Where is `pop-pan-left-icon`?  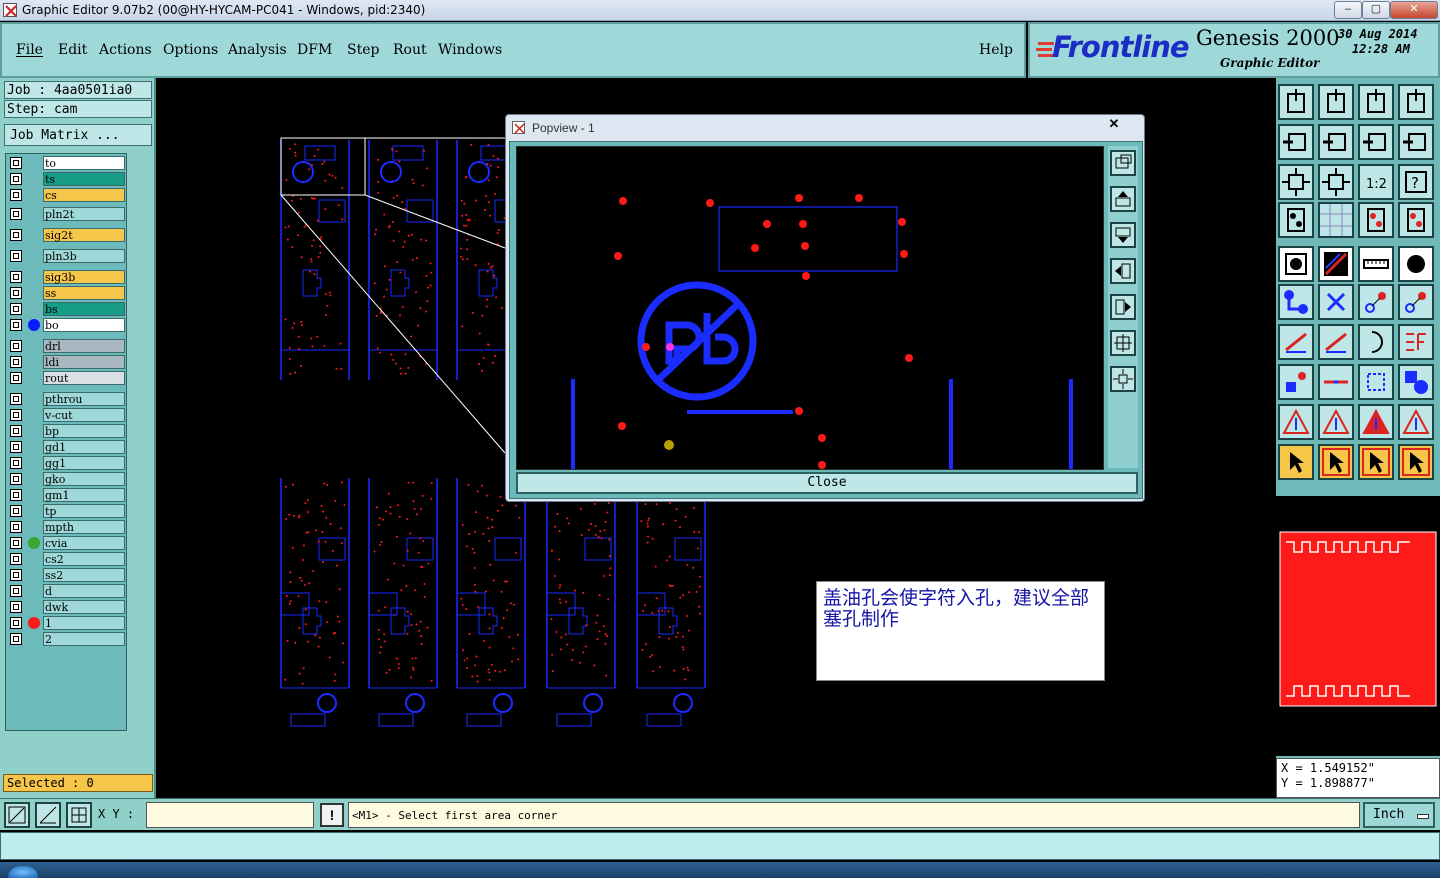
pop-pan-left-icon is located at coordinates (1123, 271).